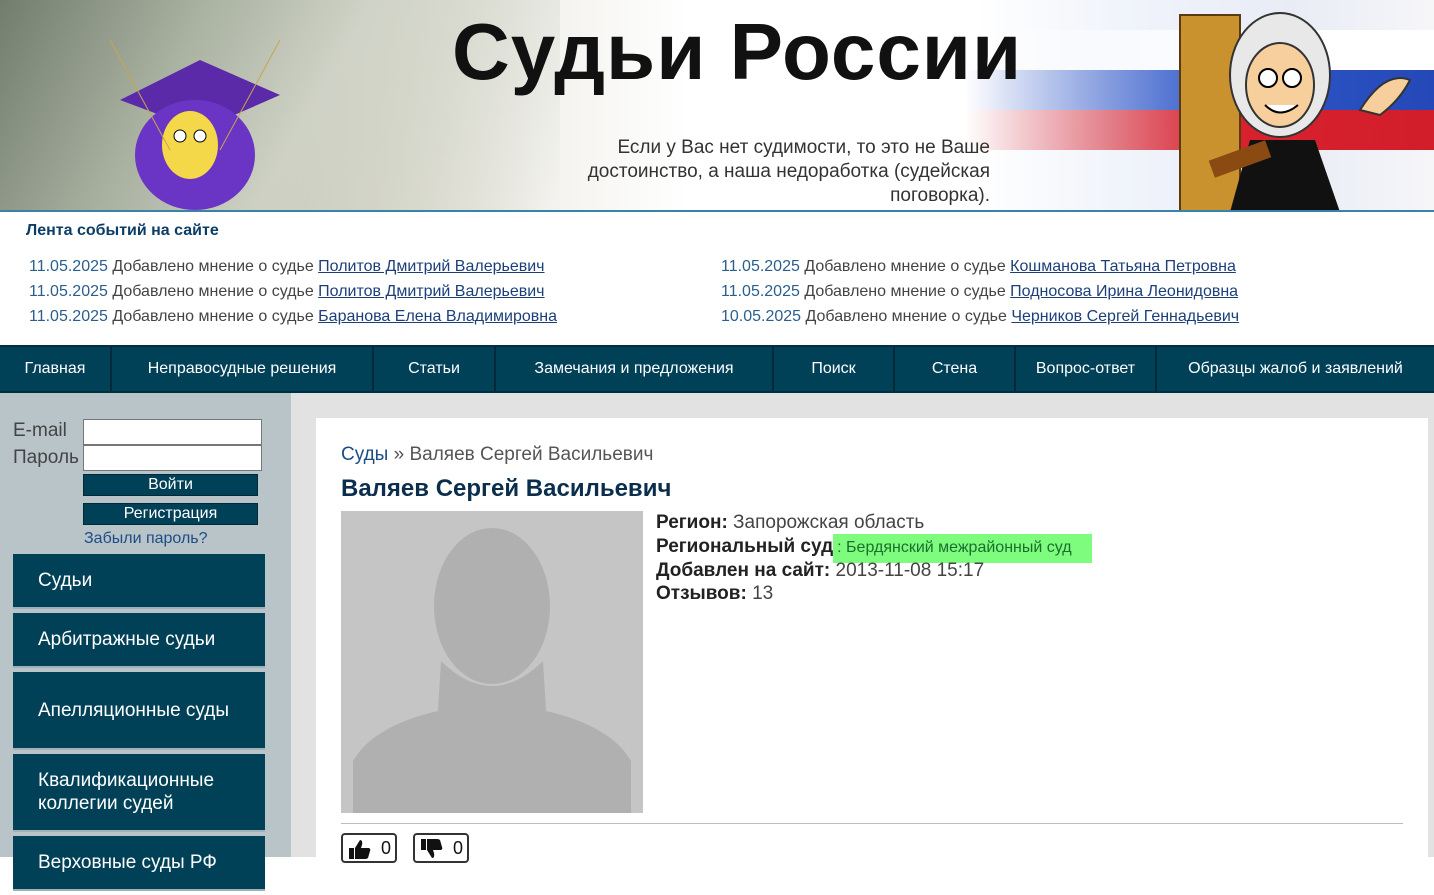 This screenshot has width=1434, height=895. Describe the element at coordinates (435, 369) in the screenshot. I see `nav-item-articles: Статьи` at that location.